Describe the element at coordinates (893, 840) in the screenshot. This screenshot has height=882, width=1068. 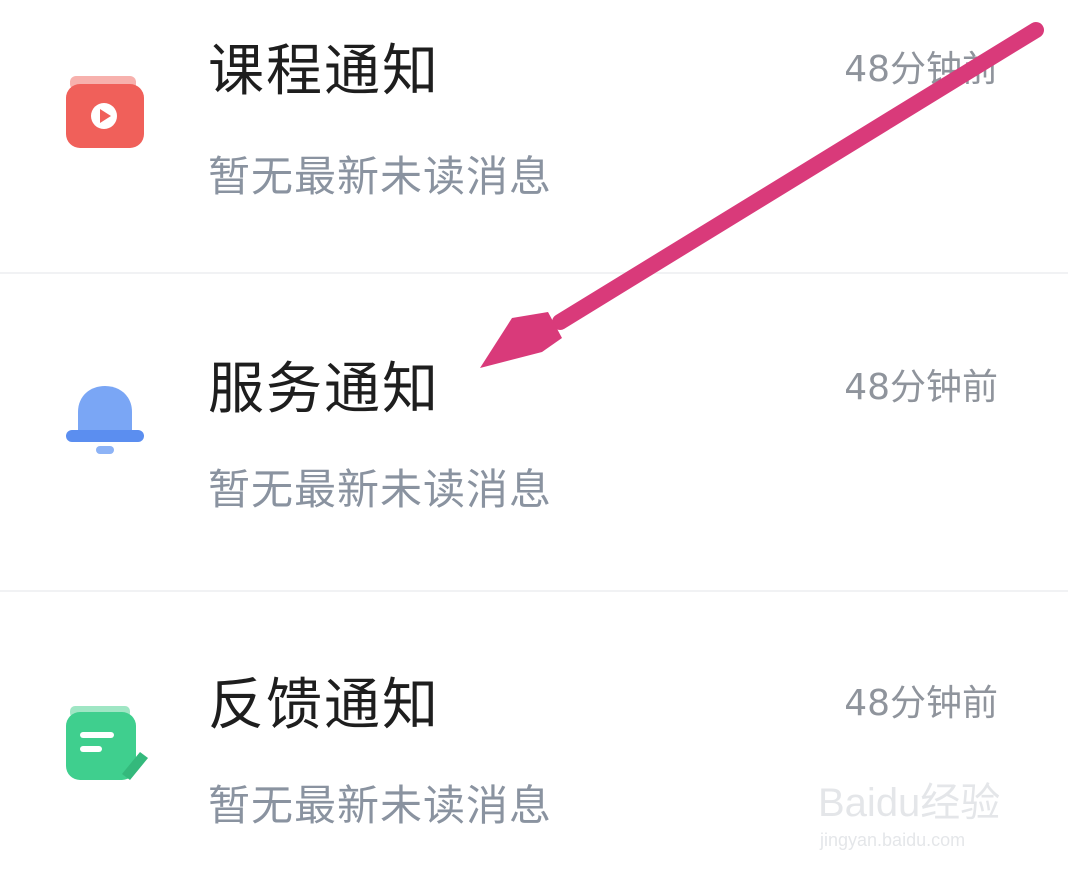
I see `watermark-url: jingyan.baidu.com` at that location.